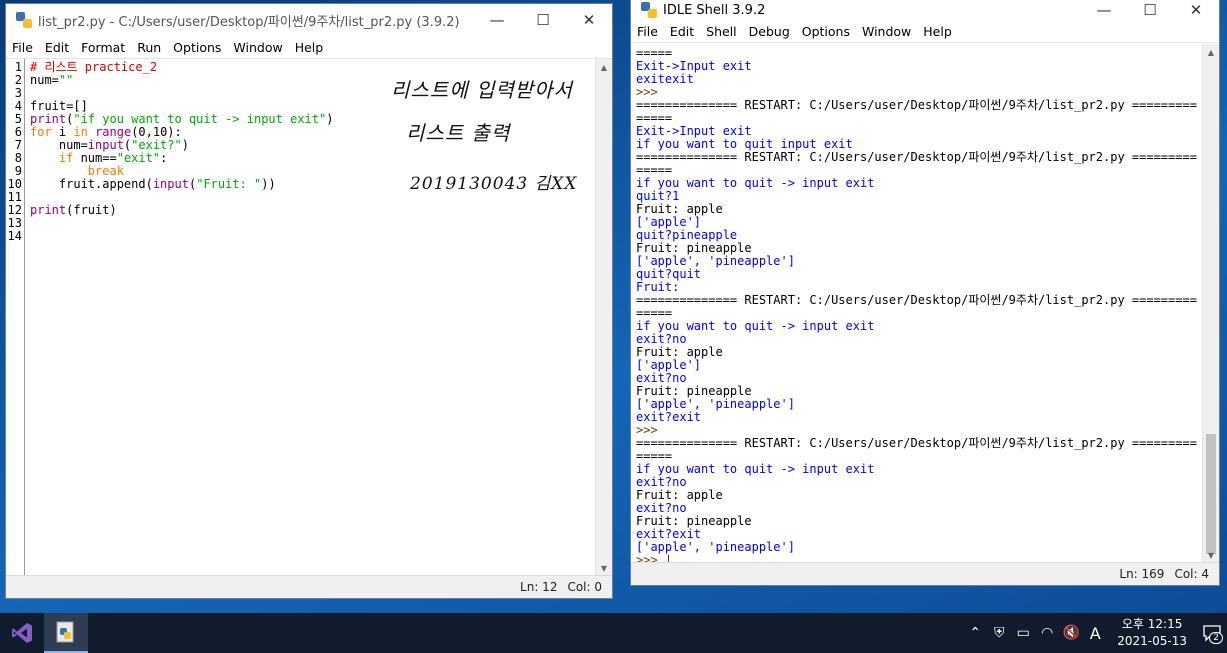  Describe the element at coordinates (103, 47) in the screenshot. I see `menu-format: Format` at that location.